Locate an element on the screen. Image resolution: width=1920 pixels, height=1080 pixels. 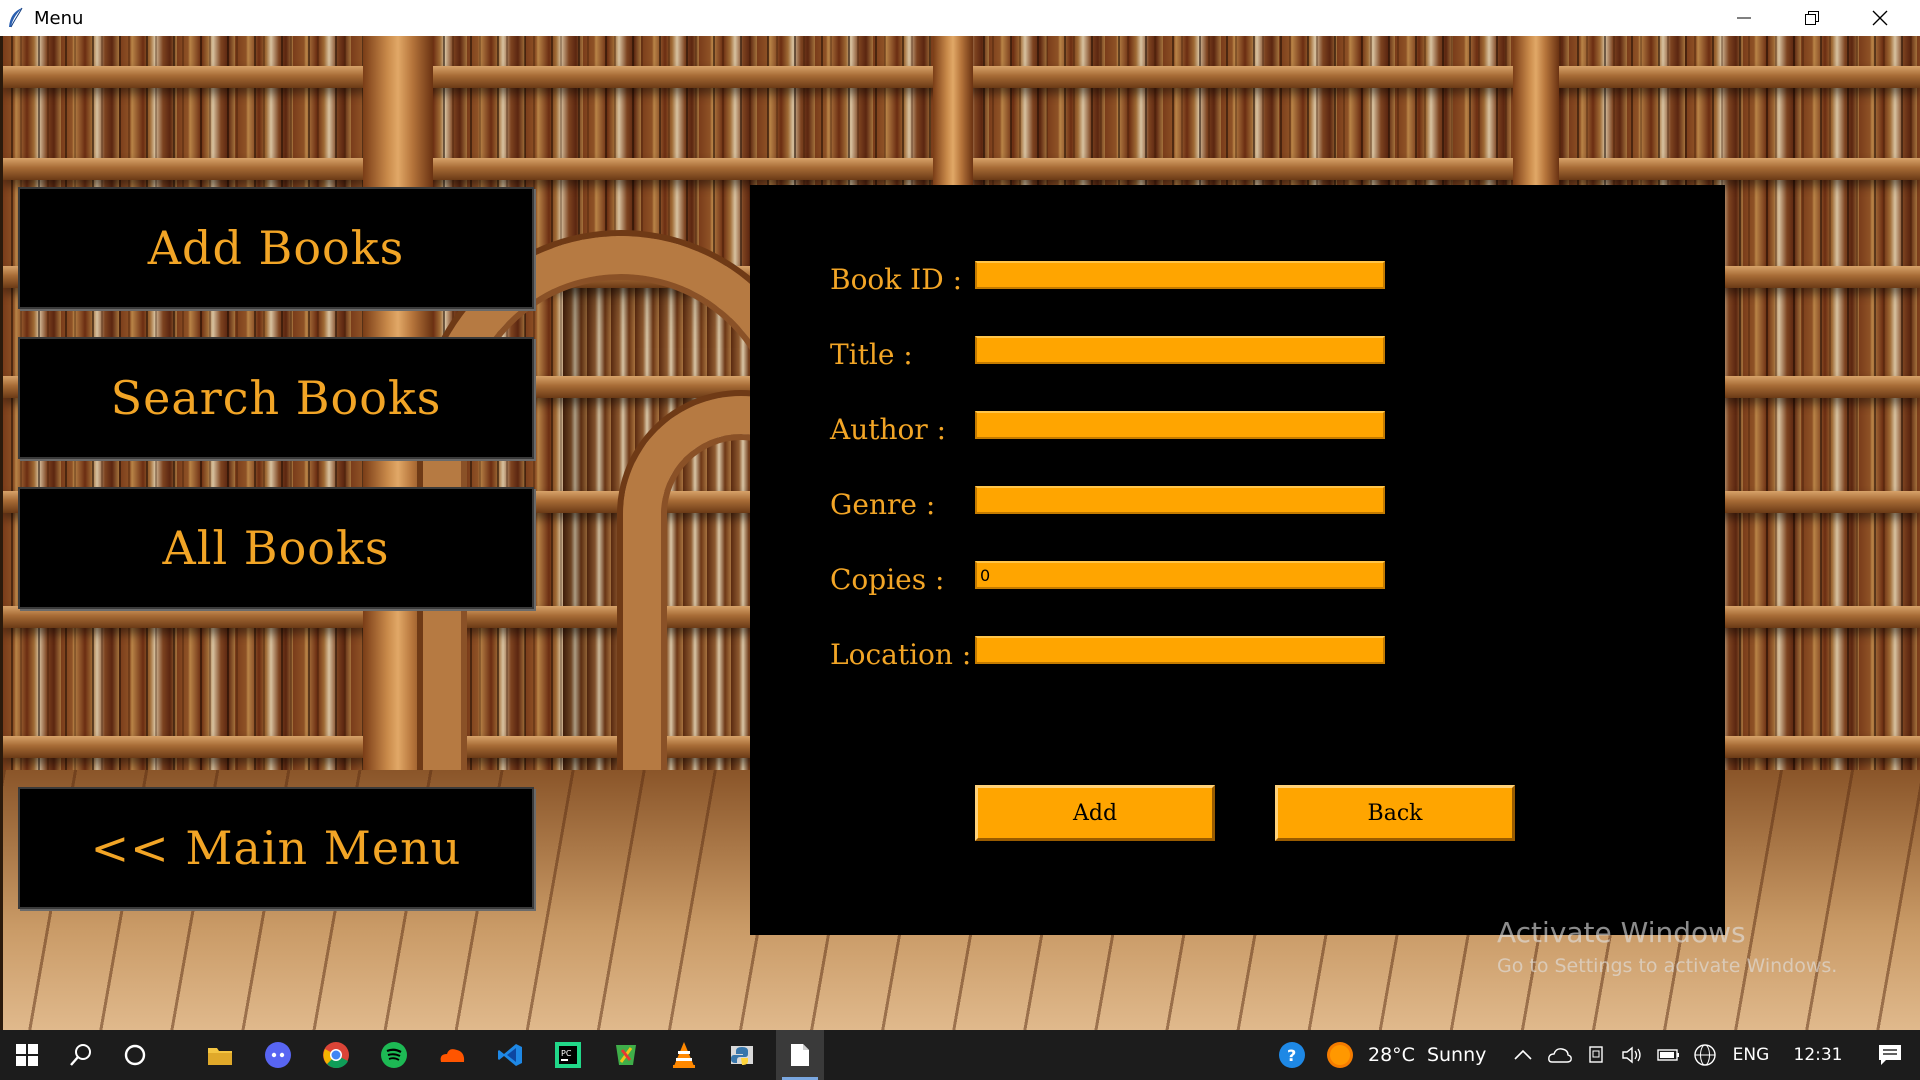
taskbar-spotify is located at coordinates (394, 1055).